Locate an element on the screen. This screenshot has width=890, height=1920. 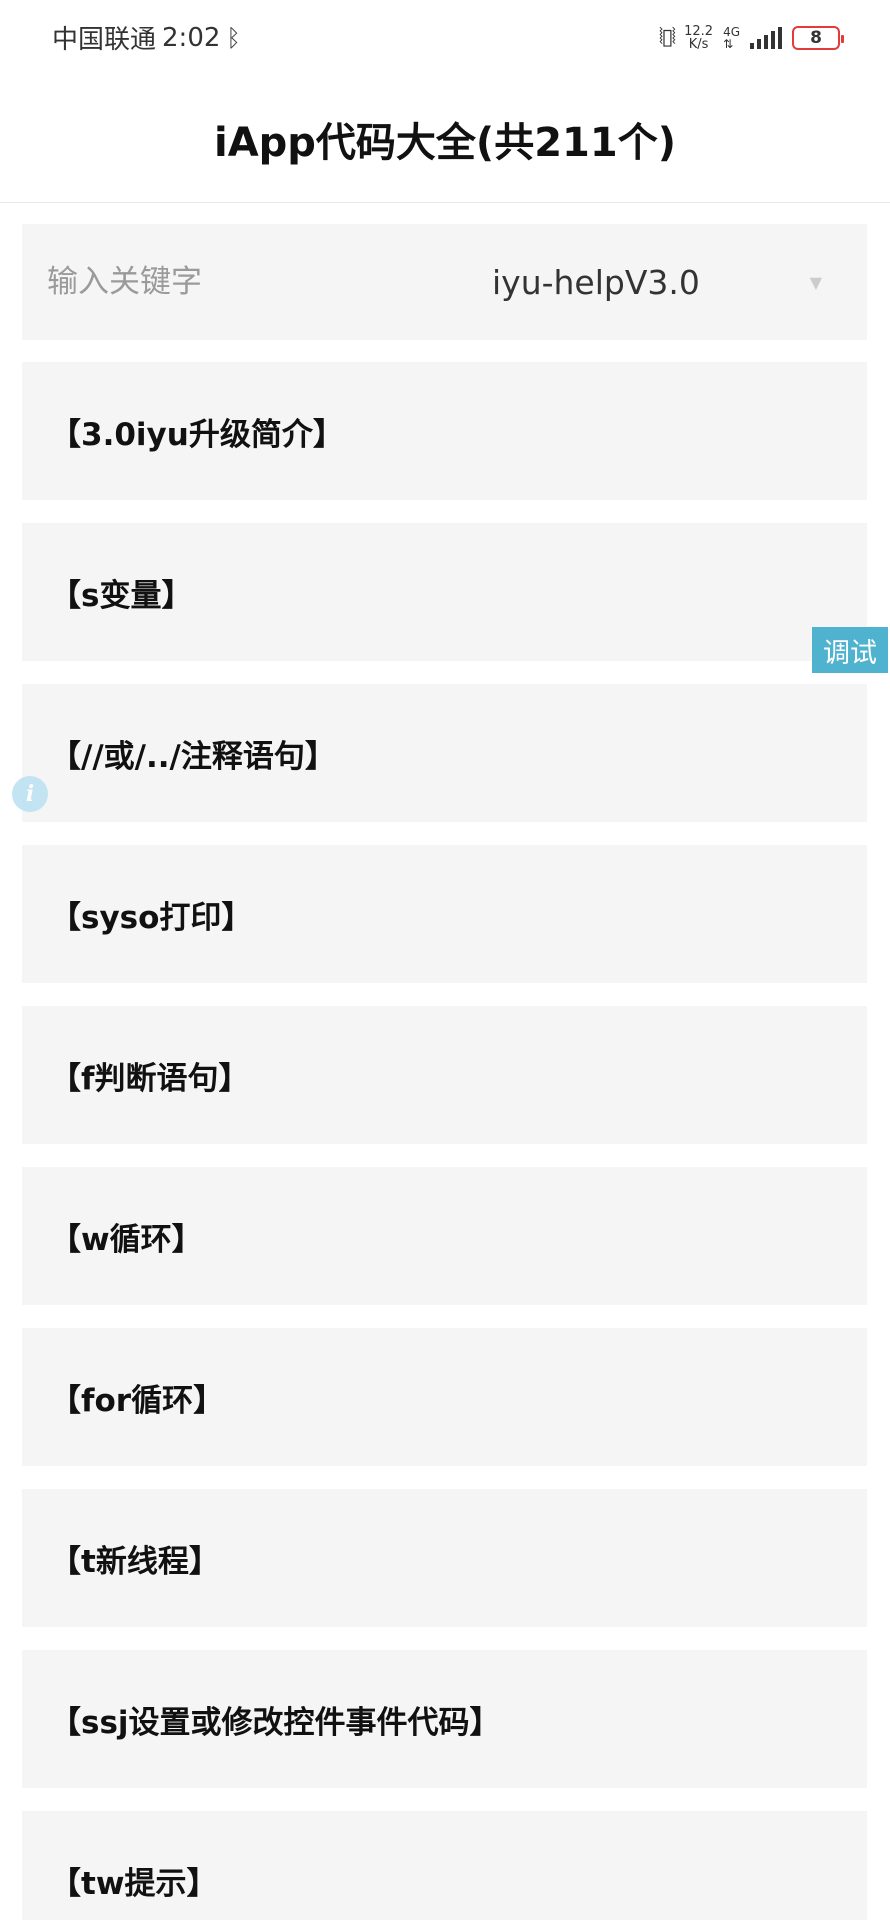
list-item: 【syso打印】 is located at coordinates (444, 914).